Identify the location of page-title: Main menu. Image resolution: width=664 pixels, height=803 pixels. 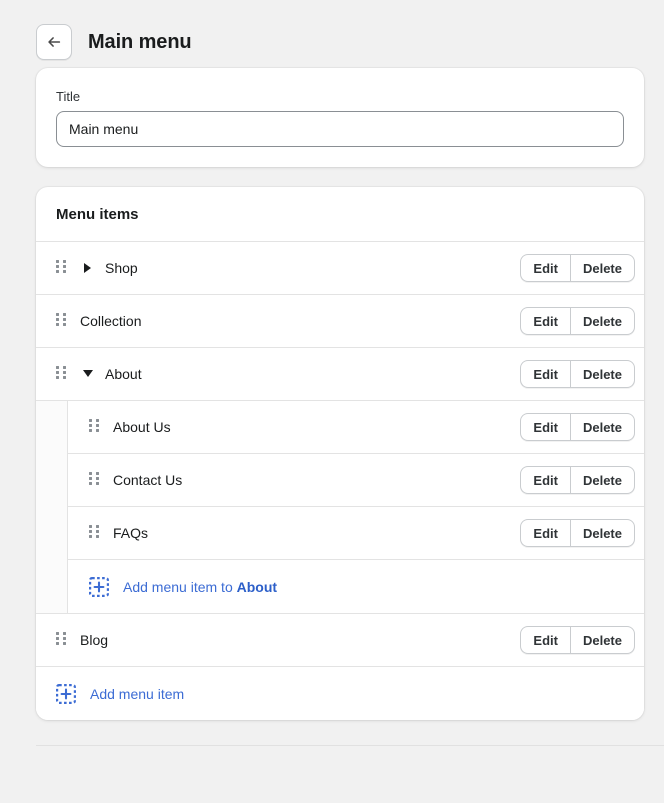
(140, 41).